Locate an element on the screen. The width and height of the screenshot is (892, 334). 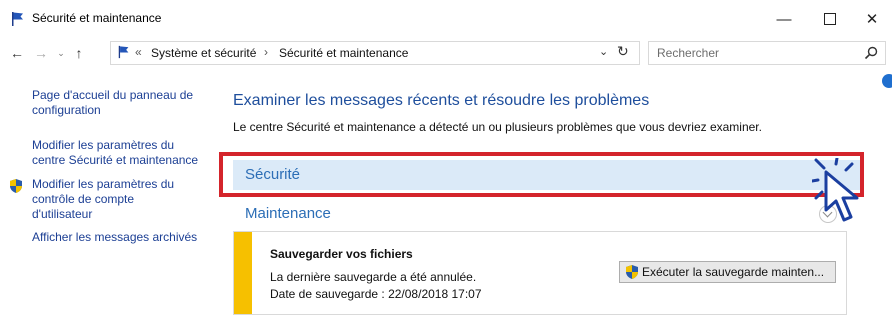
card-title: Sauvegarder vos fichiers is located at coordinates (341, 254).